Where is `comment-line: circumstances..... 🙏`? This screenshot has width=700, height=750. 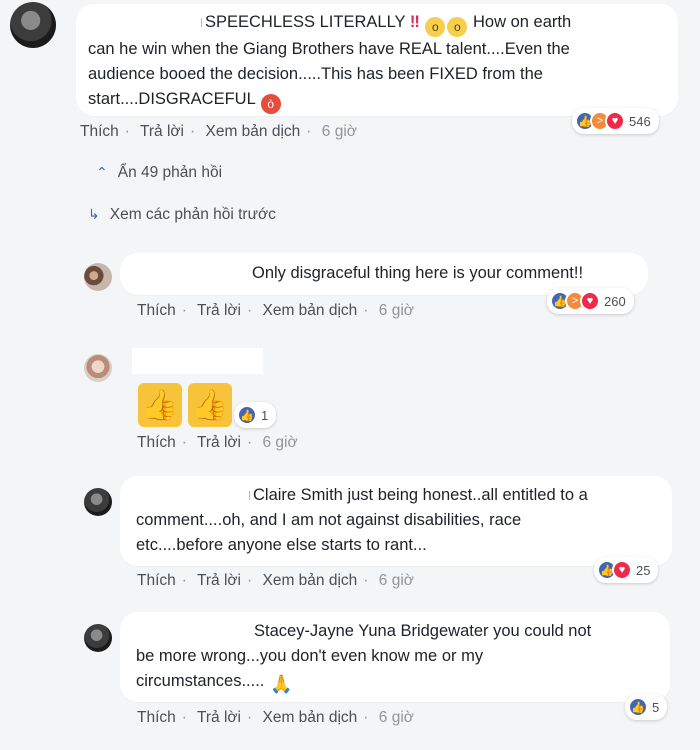
comment-line: circumstances..... 🙏 is located at coordinates (214, 683).